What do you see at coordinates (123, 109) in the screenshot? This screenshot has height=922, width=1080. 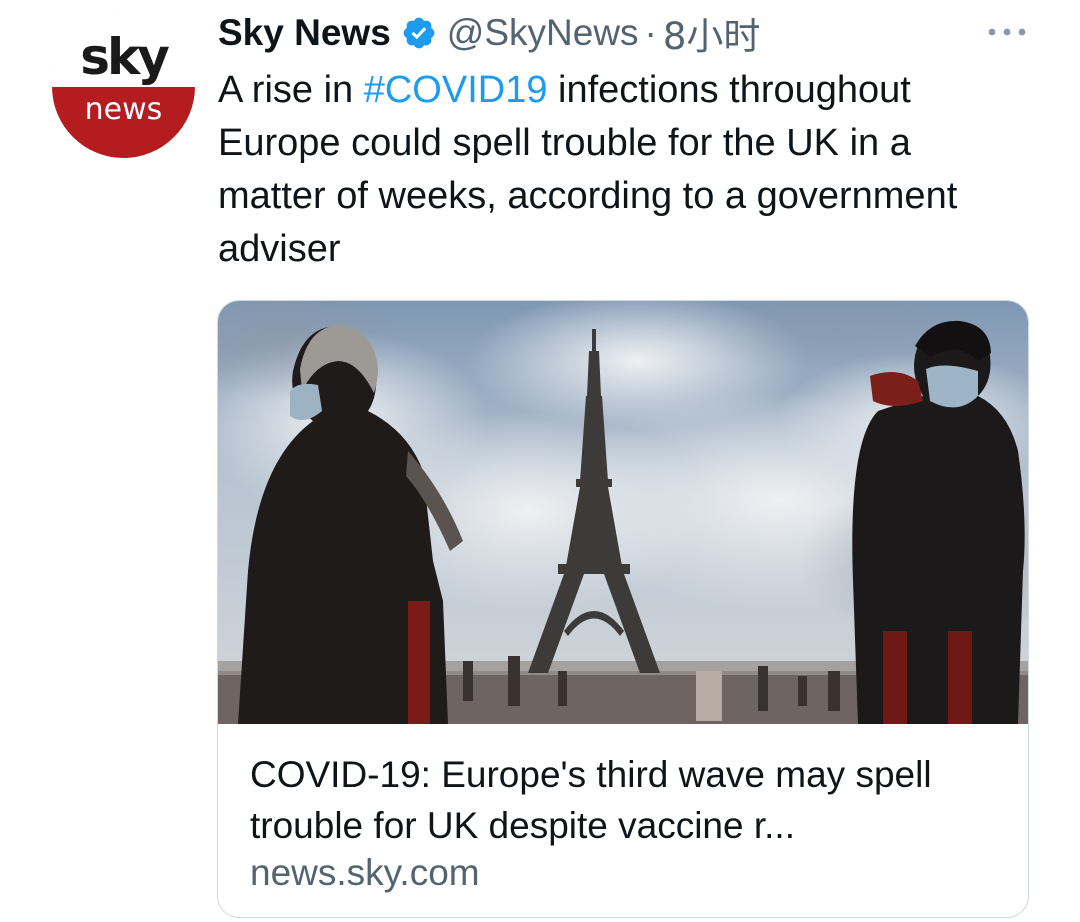 I see `avatar-logo-news: news` at bounding box center [123, 109].